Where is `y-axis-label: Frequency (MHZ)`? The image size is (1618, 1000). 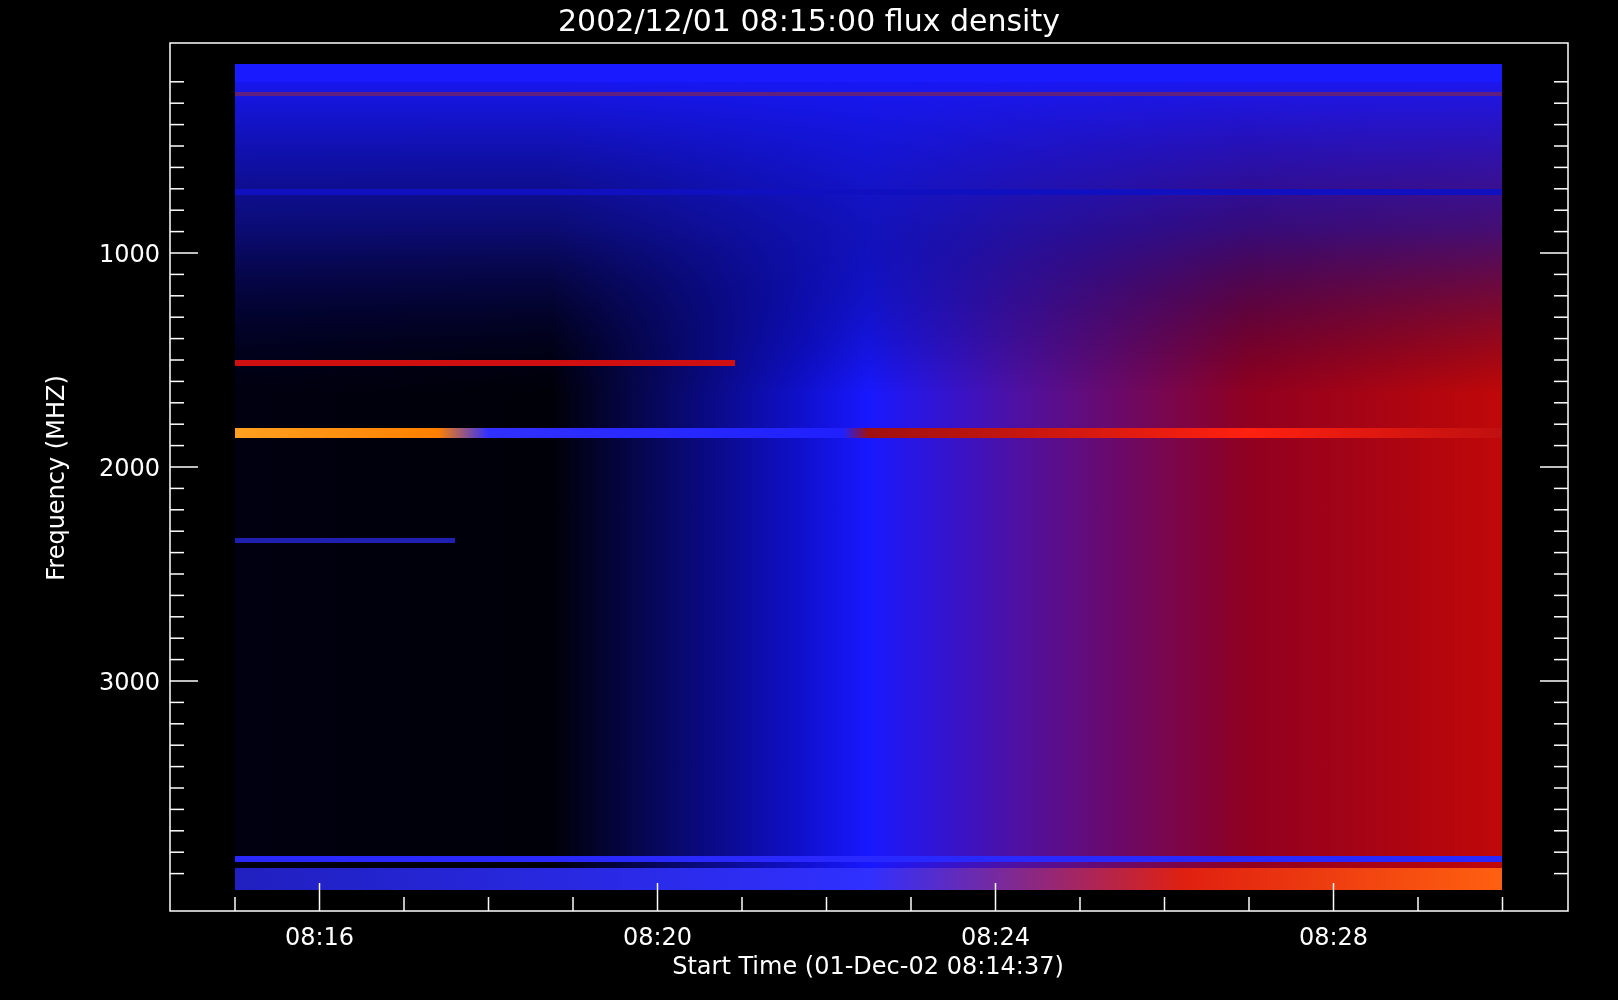
y-axis-label: Frequency (MHZ) is located at coordinates (56, 478).